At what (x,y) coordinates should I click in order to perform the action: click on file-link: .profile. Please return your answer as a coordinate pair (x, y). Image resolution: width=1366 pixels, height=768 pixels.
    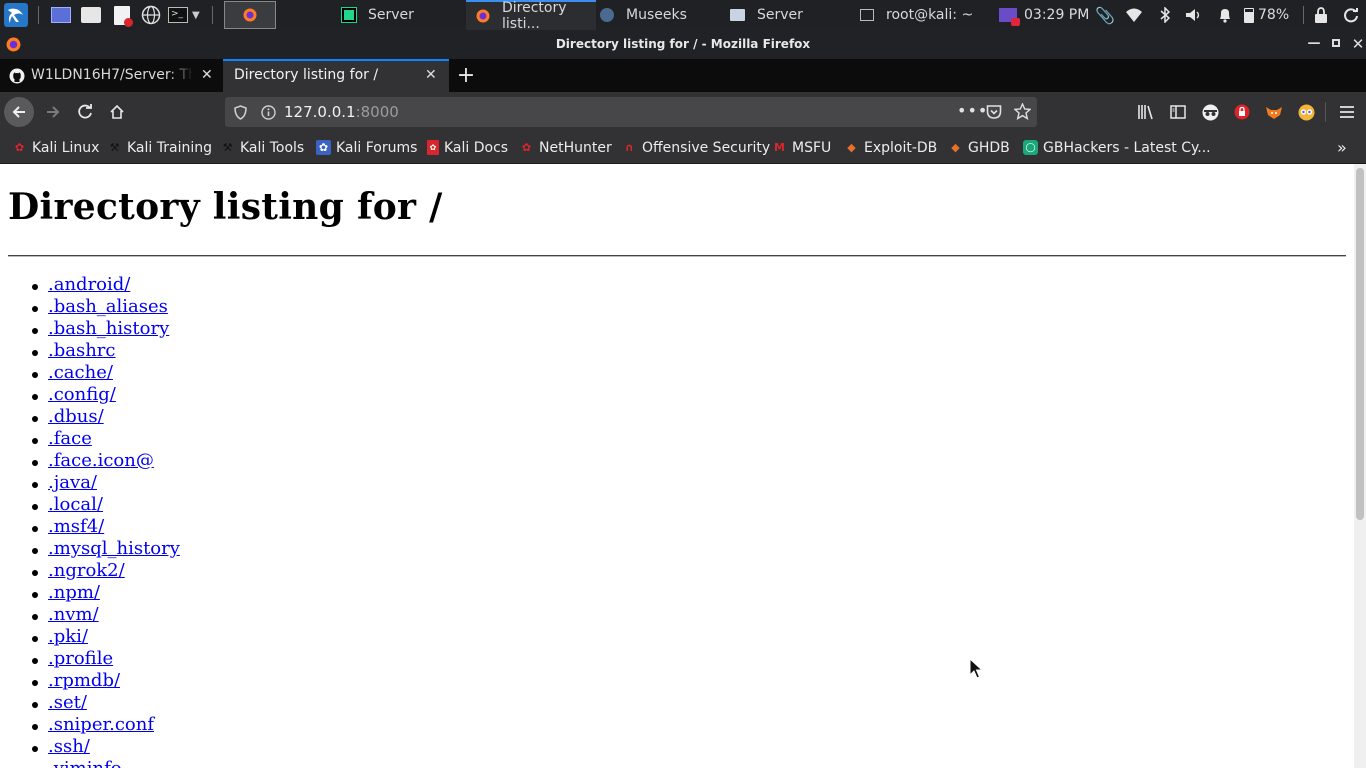
    Looking at the image, I should click on (80, 658).